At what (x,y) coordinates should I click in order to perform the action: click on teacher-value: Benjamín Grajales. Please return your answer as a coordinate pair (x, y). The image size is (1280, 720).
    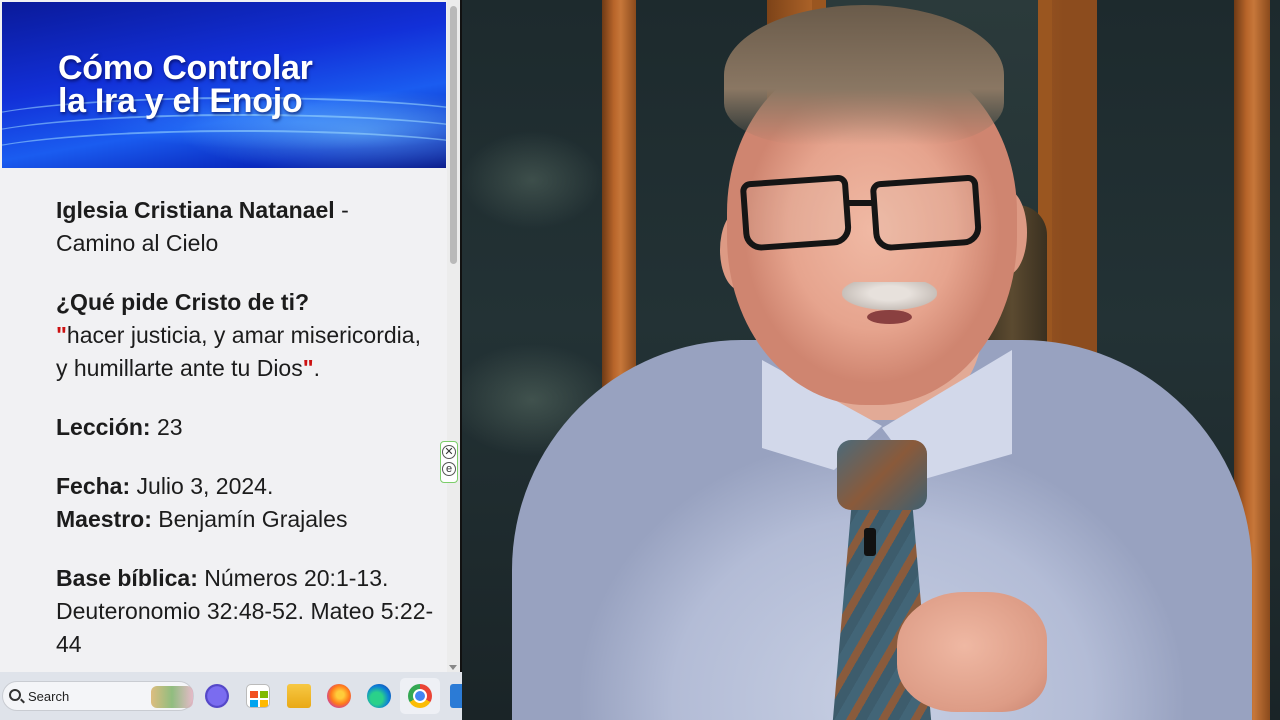
    Looking at the image, I should click on (249, 519).